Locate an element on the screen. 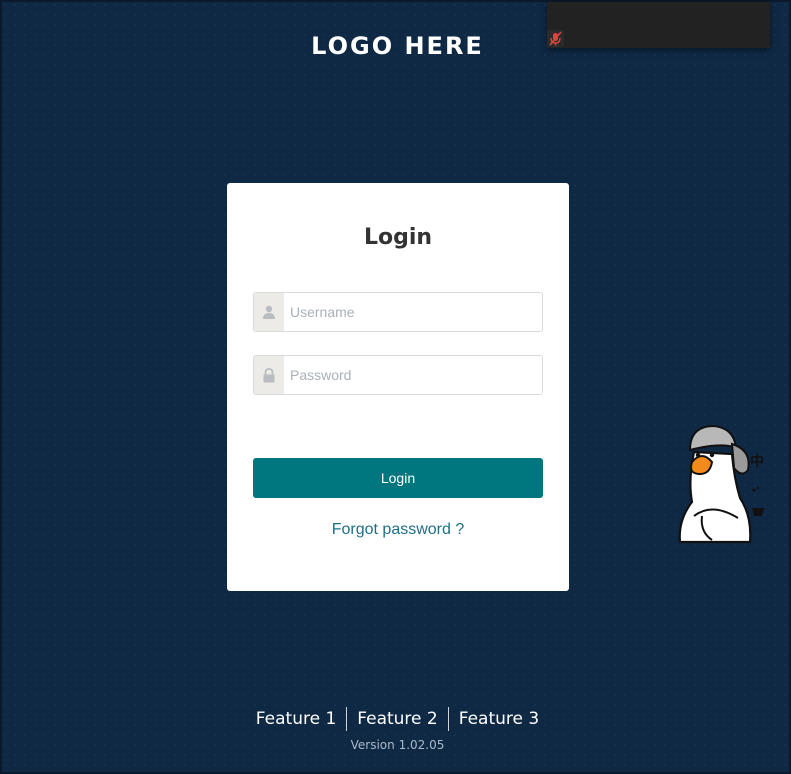  mic-muted-icon is located at coordinates (555, 38).